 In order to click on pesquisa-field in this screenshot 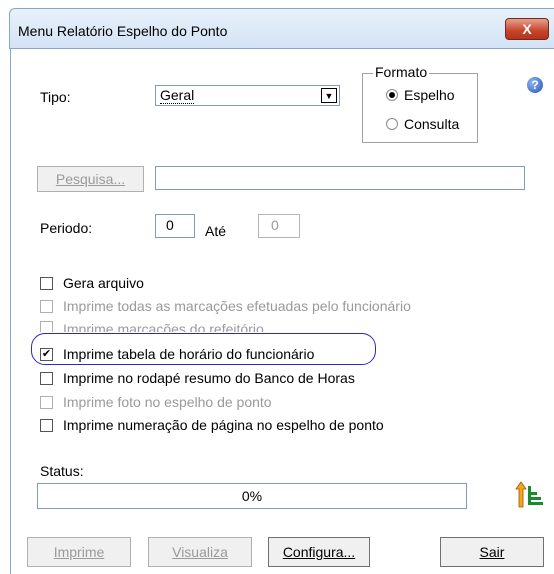, I will do `click(340, 178)`.